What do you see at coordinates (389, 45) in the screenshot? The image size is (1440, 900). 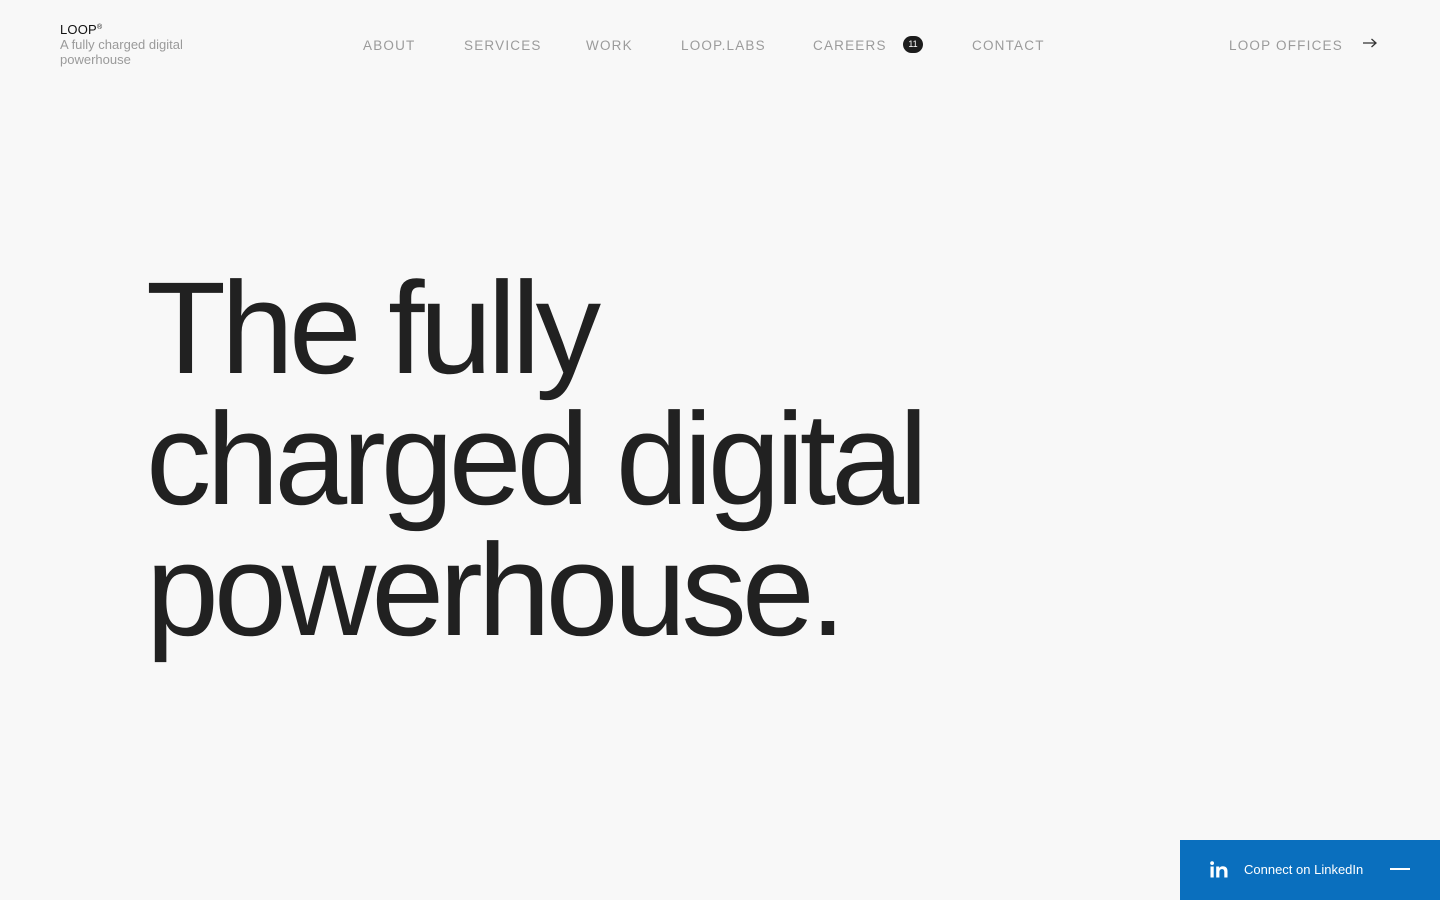 I see `nav-item-about: ABOUT` at bounding box center [389, 45].